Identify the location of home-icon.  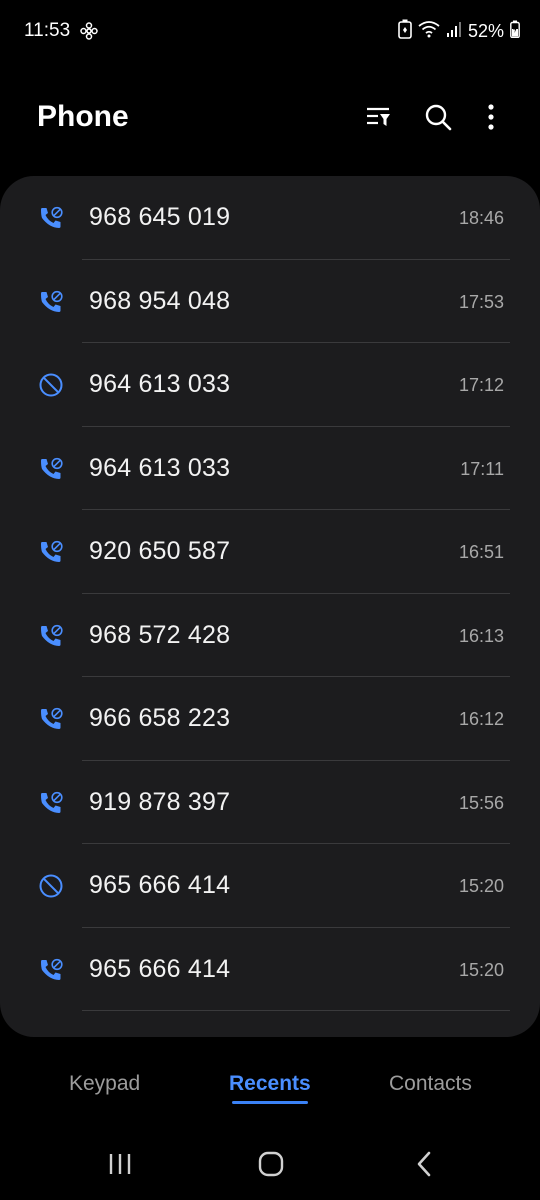
(271, 1166).